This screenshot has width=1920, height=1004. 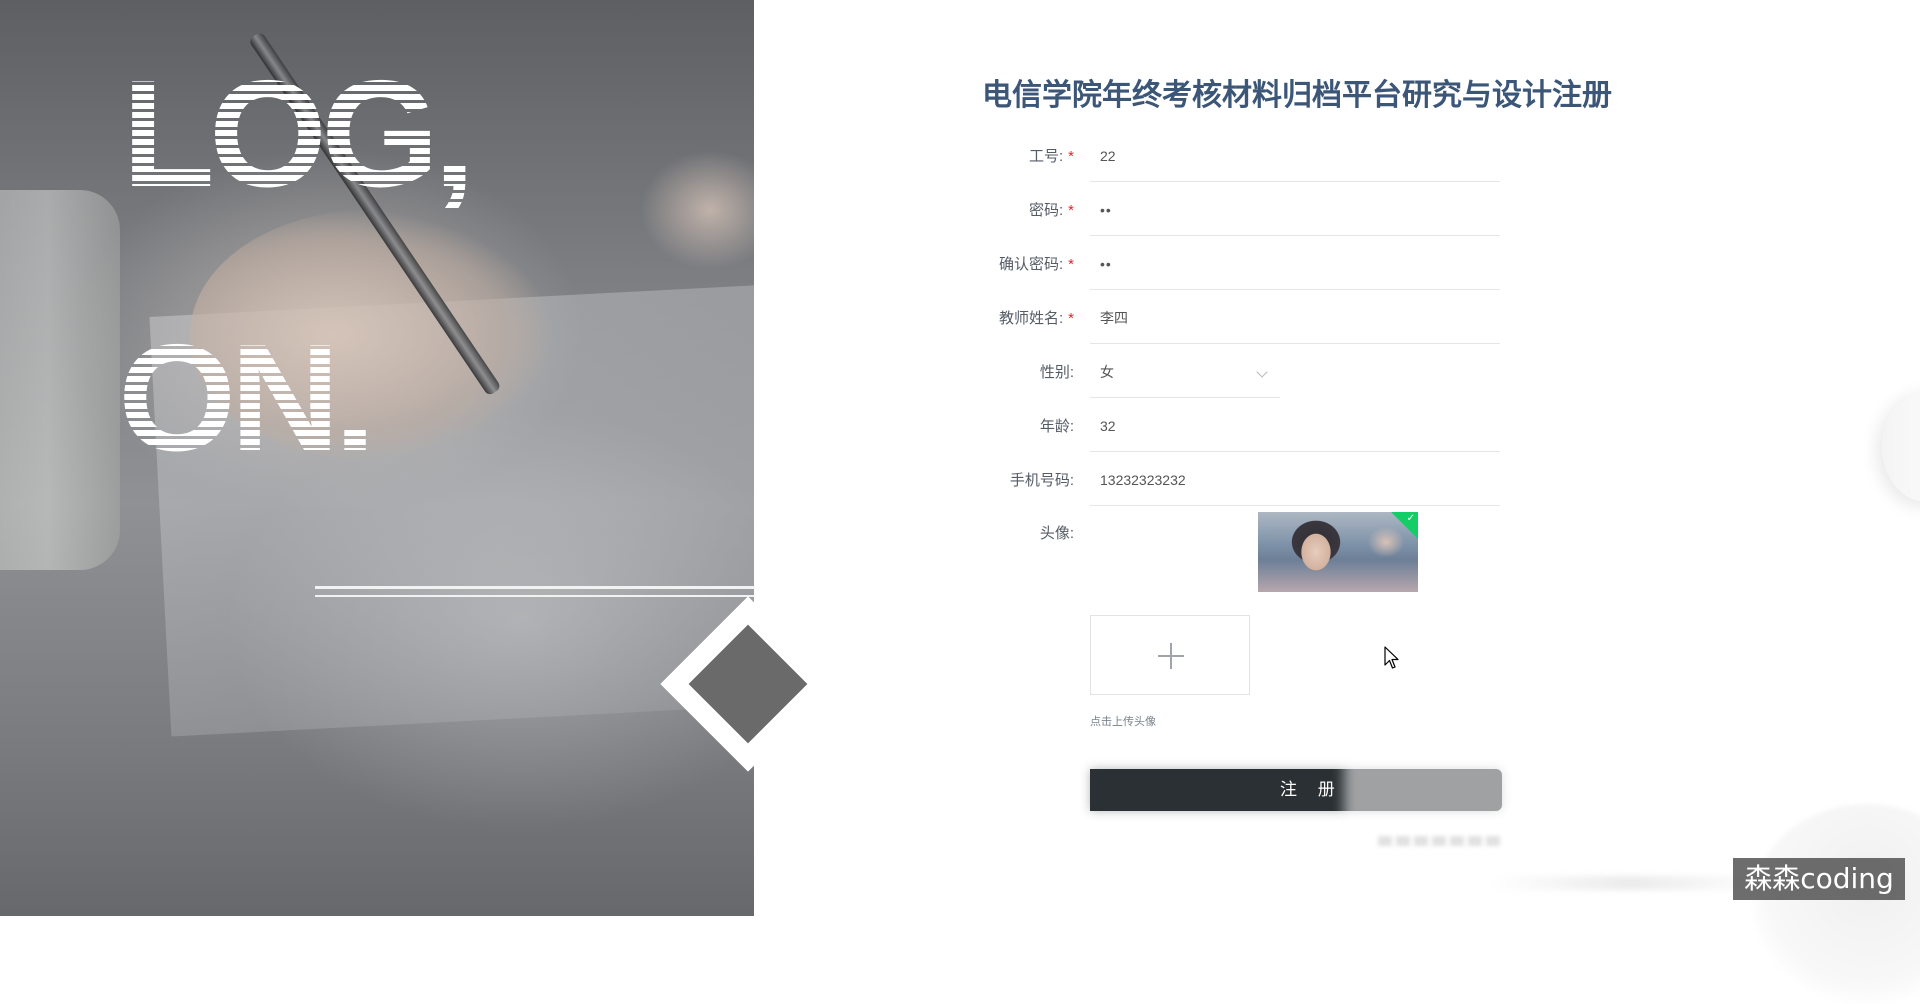 What do you see at coordinates (60, 380) in the screenshot?
I see `hero-cup-photo` at bounding box center [60, 380].